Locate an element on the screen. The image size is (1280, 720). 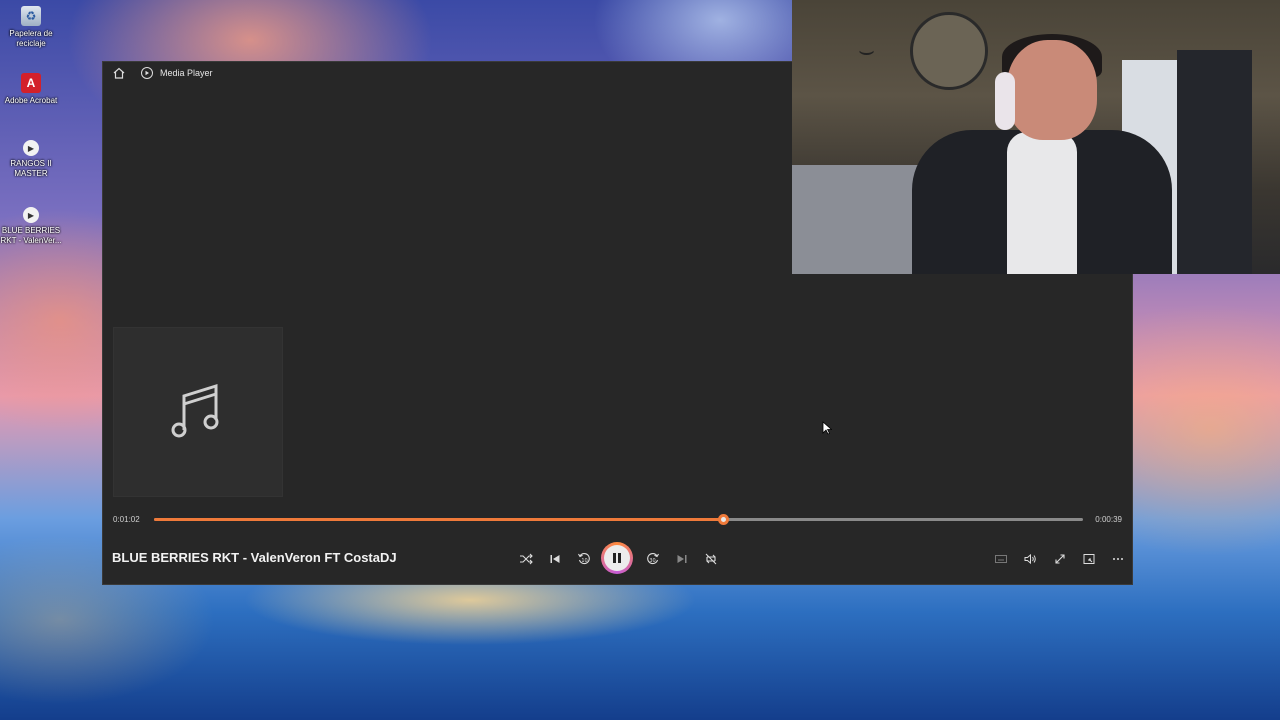
skip-back-10-icon: 10 is located at coordinates (584, 559).